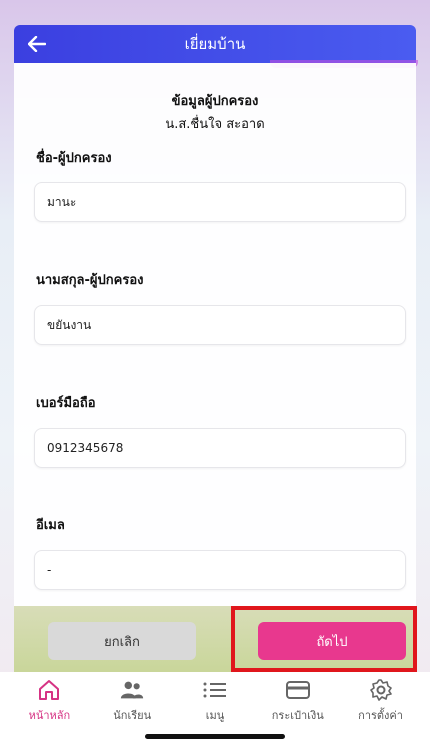 Image resolution: width=430 pixels, height=742 pixels. I want to click on nav-label: เมนู, so click(215, 715).